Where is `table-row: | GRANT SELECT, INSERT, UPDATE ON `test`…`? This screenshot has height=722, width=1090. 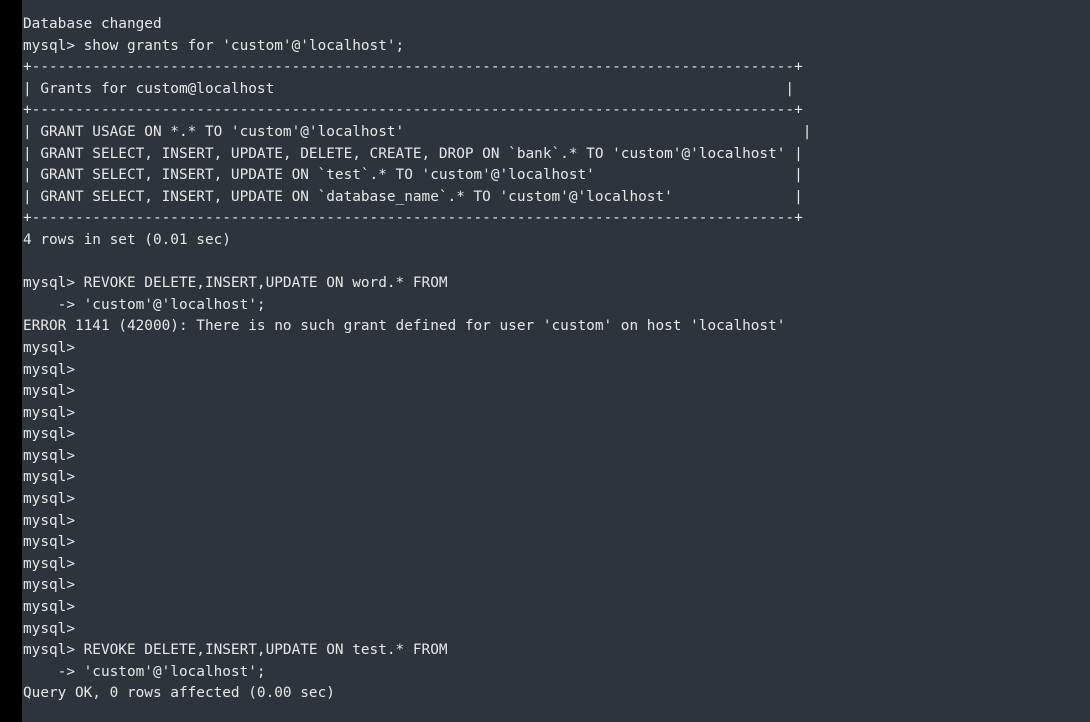
table-row: | GRANT SELECT, INSERT, UPDATE ON `test`… is located at coordinates (413, 175).